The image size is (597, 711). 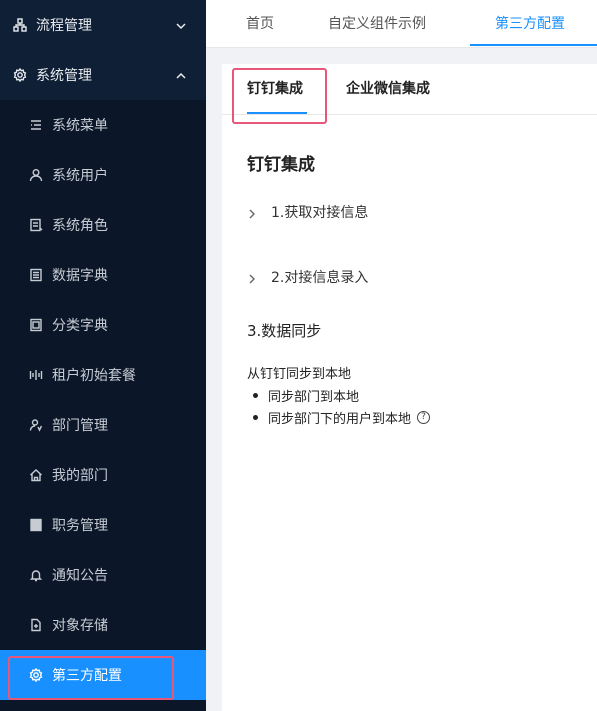 What do you see at coordinates (36, 575) in the screenshot?
I see `bell-icon` at bounding box center [36, 575].